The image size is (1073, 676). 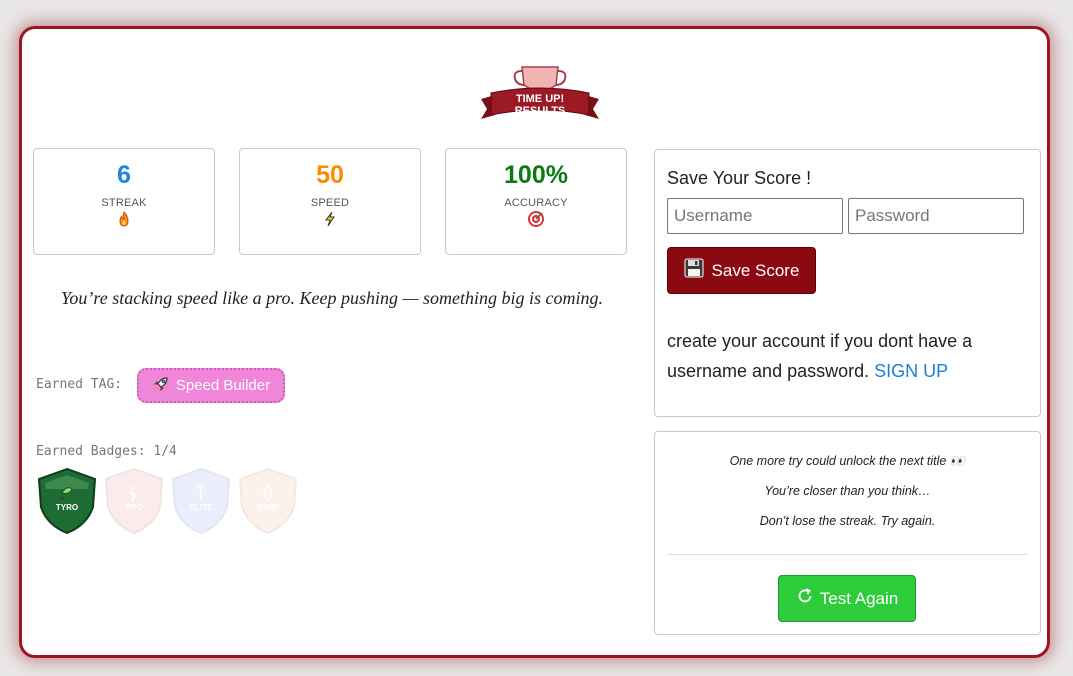 What do you see at coordinates (536, 175) in the screenshot?
I see `accuracy-value: 100%` at bounding box center [536, 175].